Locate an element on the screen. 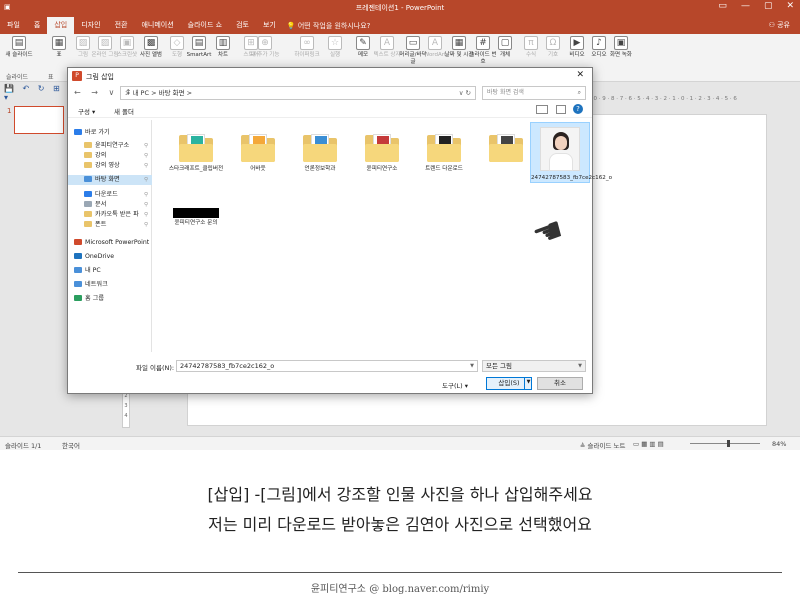 Image resolution: width=800 pixels, height=600 pixels. folder-item: 스타크래프트_클립버전 is located at coordinates (196, 153).